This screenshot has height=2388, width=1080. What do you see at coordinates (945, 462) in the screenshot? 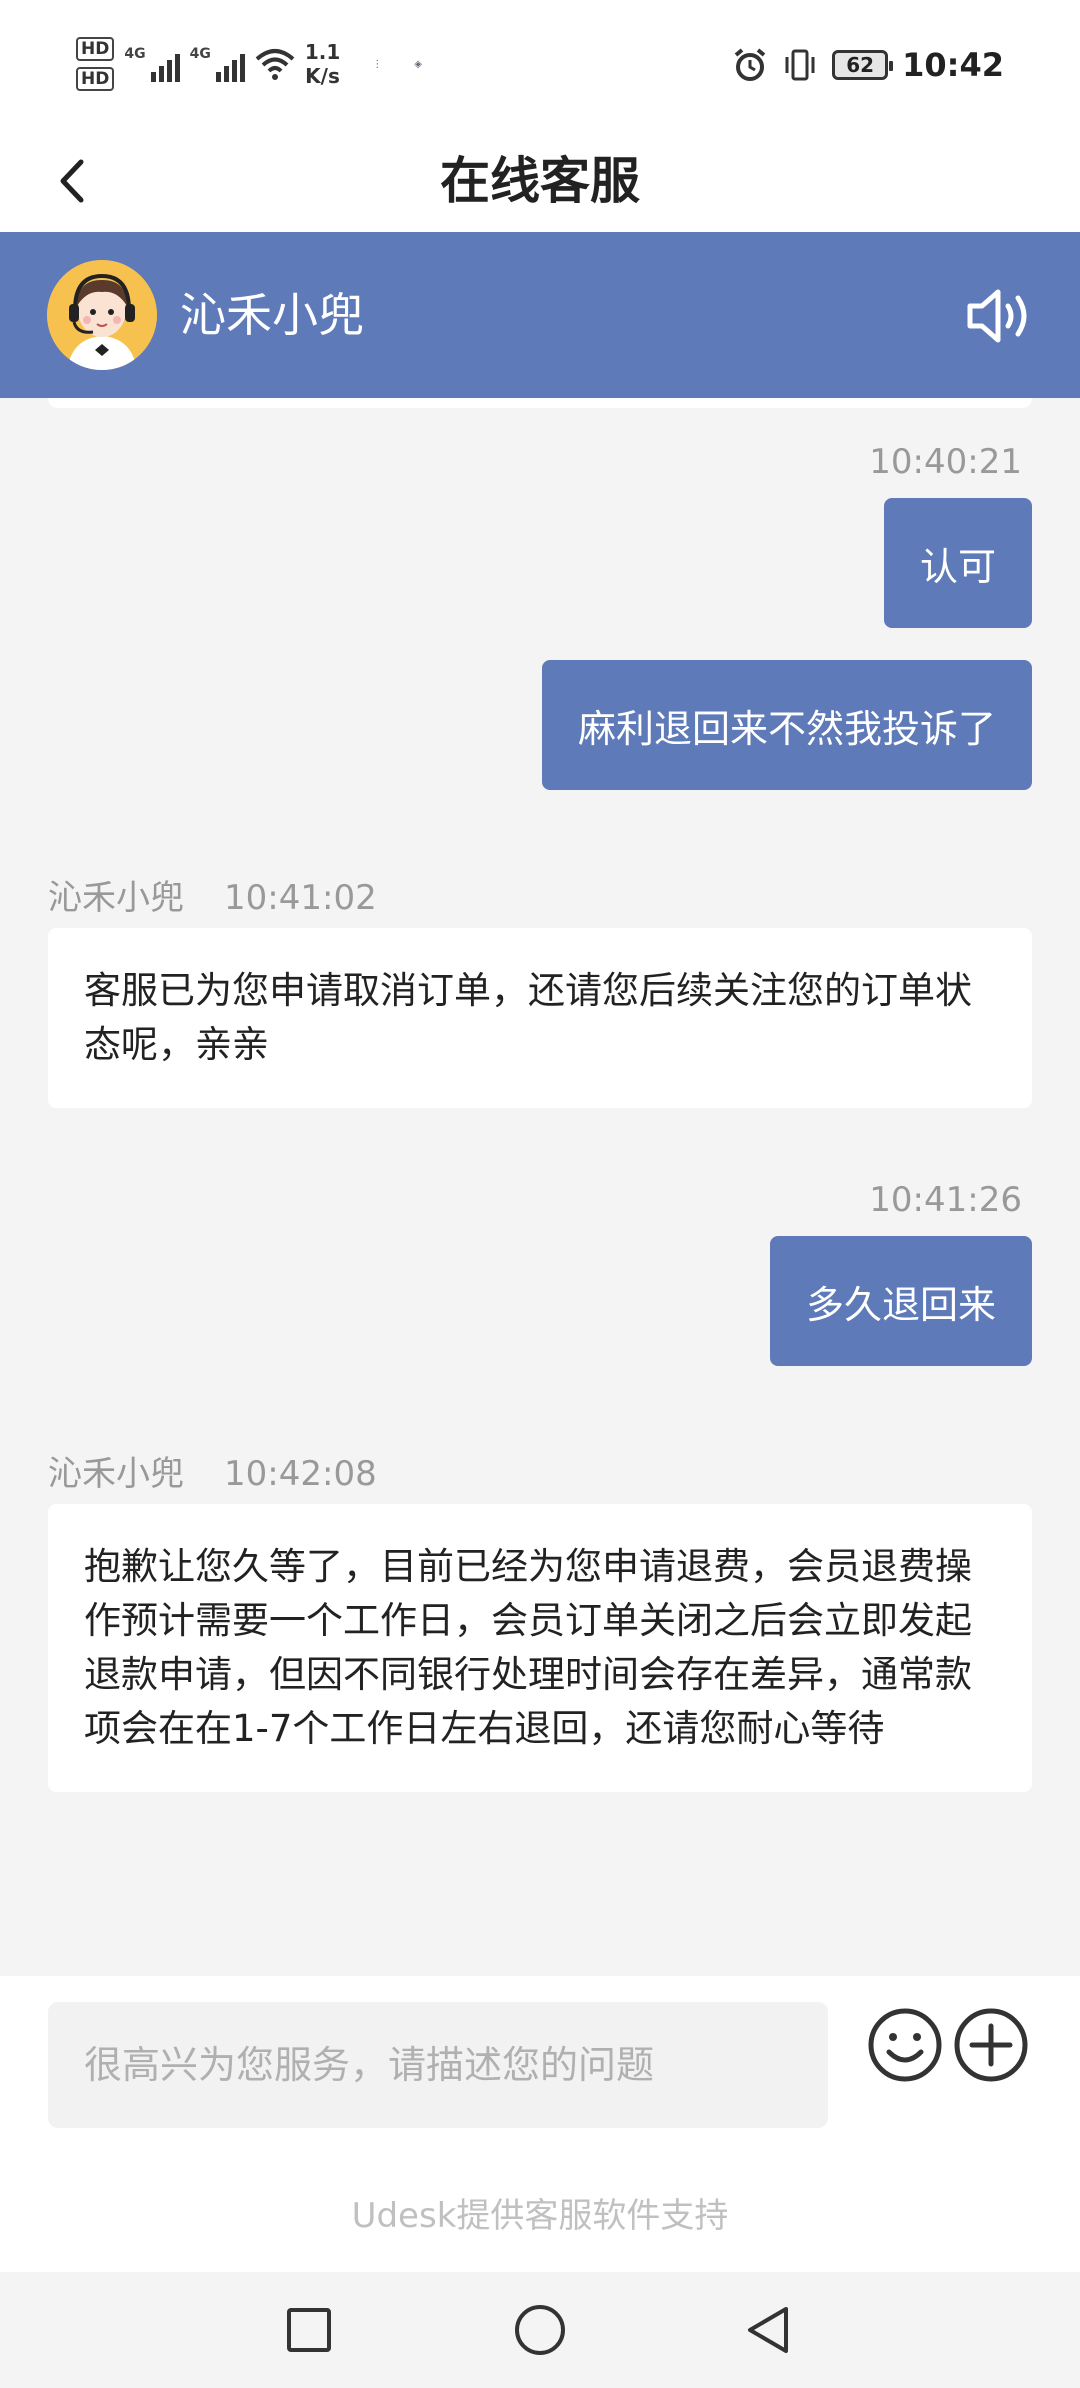
I see `message-timestamp: 10:40:21` at bounding box center [945, 462].